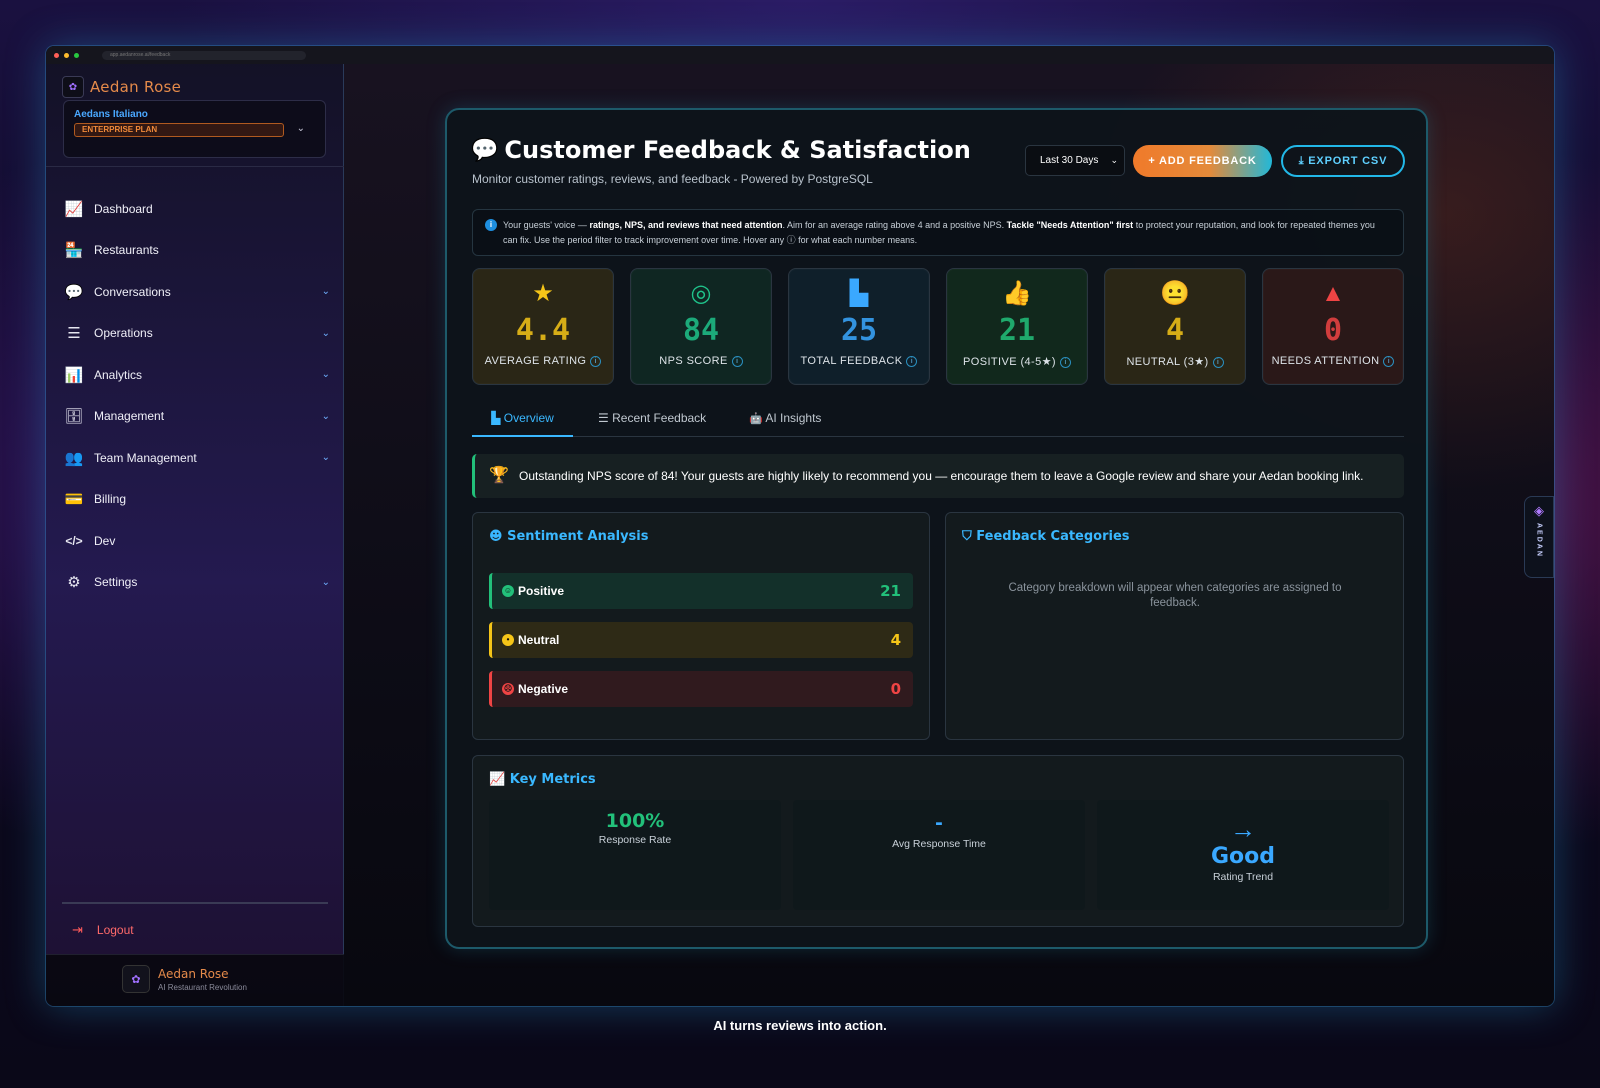  Describe the element at coordinates (76, 55) in the screenshot. I see `maximize-dot` at that location.